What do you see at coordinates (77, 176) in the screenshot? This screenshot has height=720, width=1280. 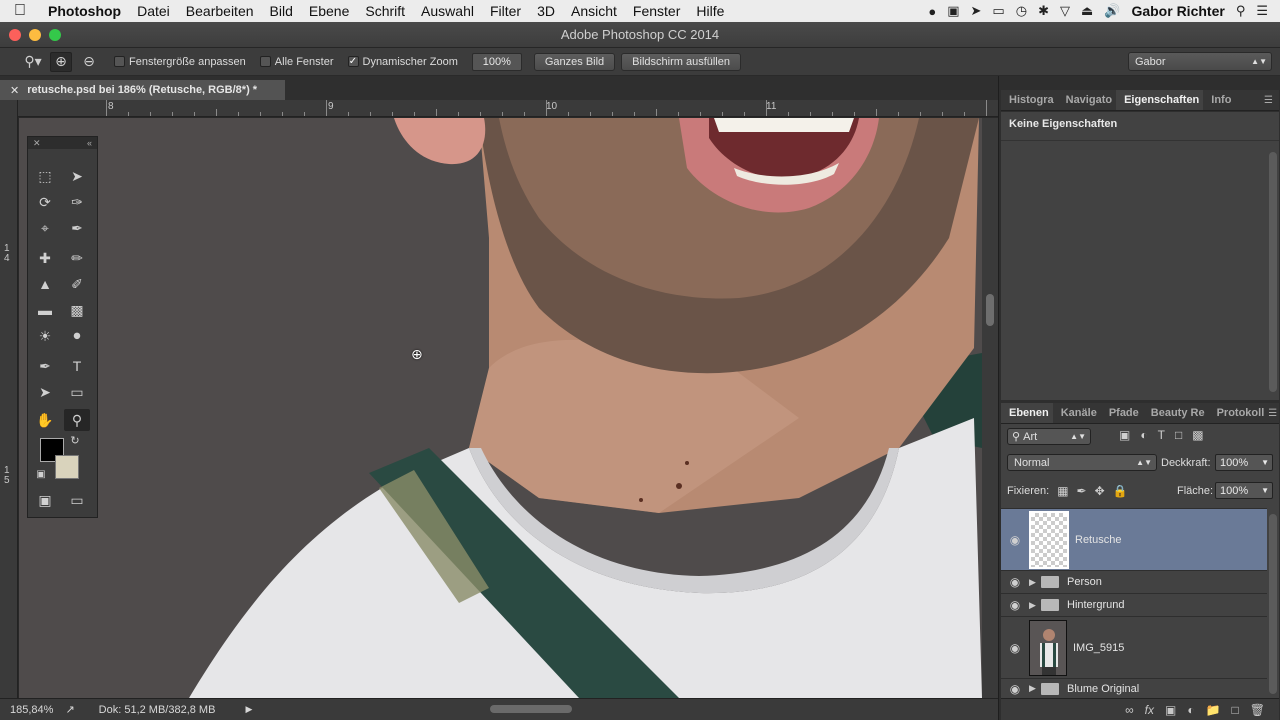 I see `move-tool-icon: ➤` at bounding box center [77, 176].